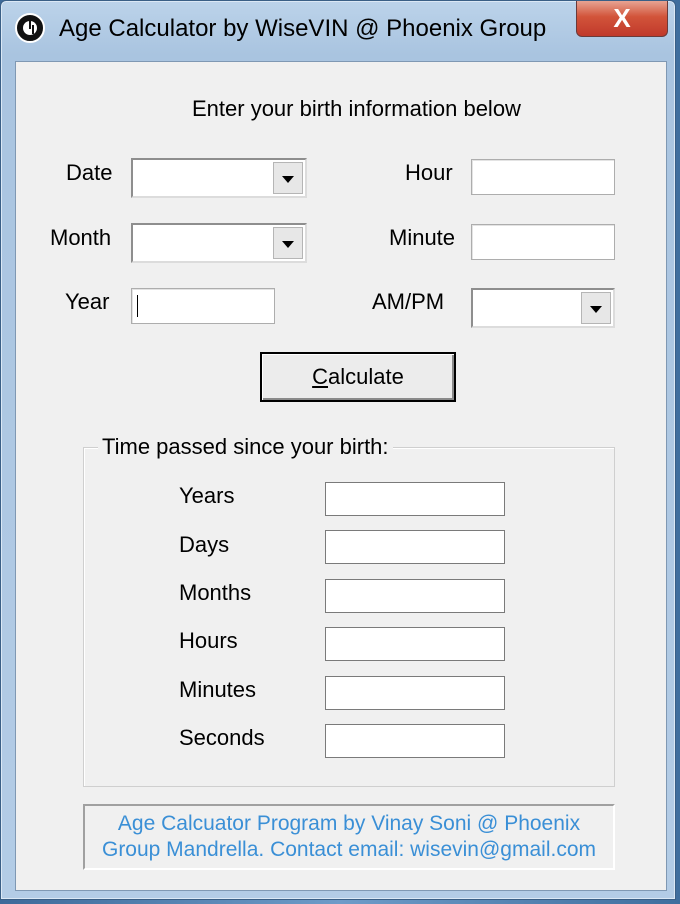 The width and height of the screenshot is (680, 904). What do you see at coordinates (415, 644) in the screenshot?
I see `hours-output` at bounding box center [415, 644].